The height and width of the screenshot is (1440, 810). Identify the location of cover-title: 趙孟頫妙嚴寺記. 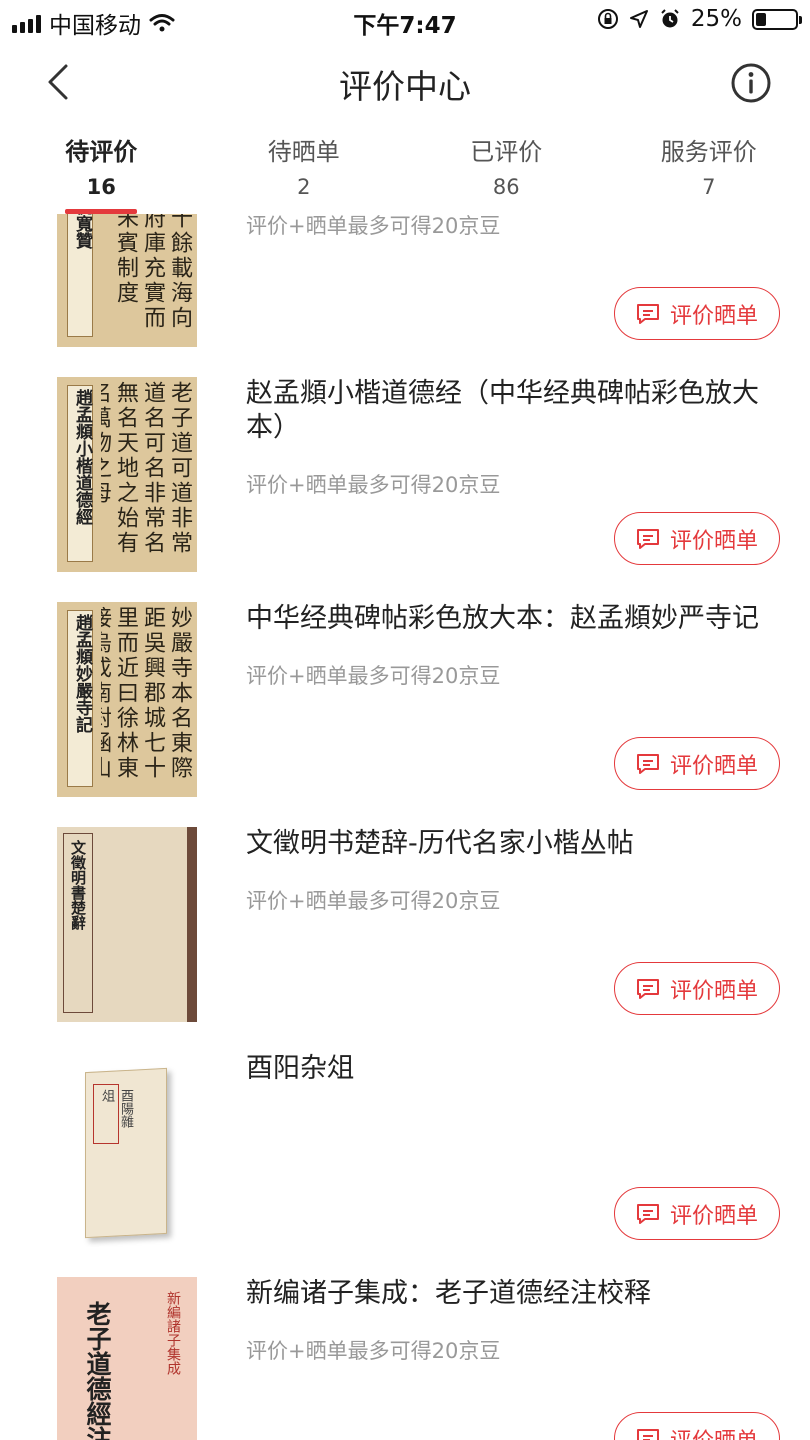
(82, 673).